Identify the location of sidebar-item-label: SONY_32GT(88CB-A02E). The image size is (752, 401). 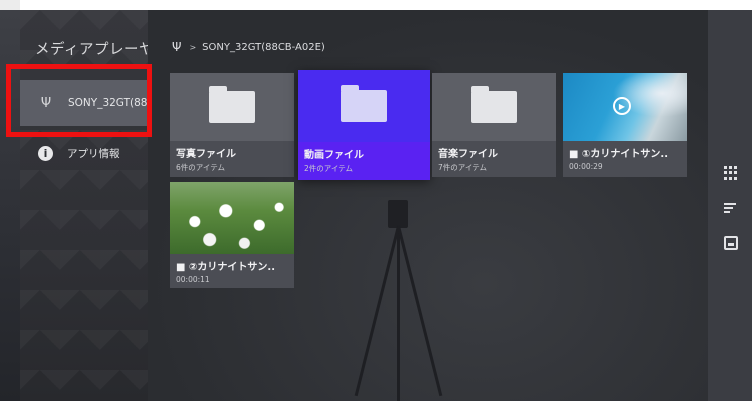
(108, 103).